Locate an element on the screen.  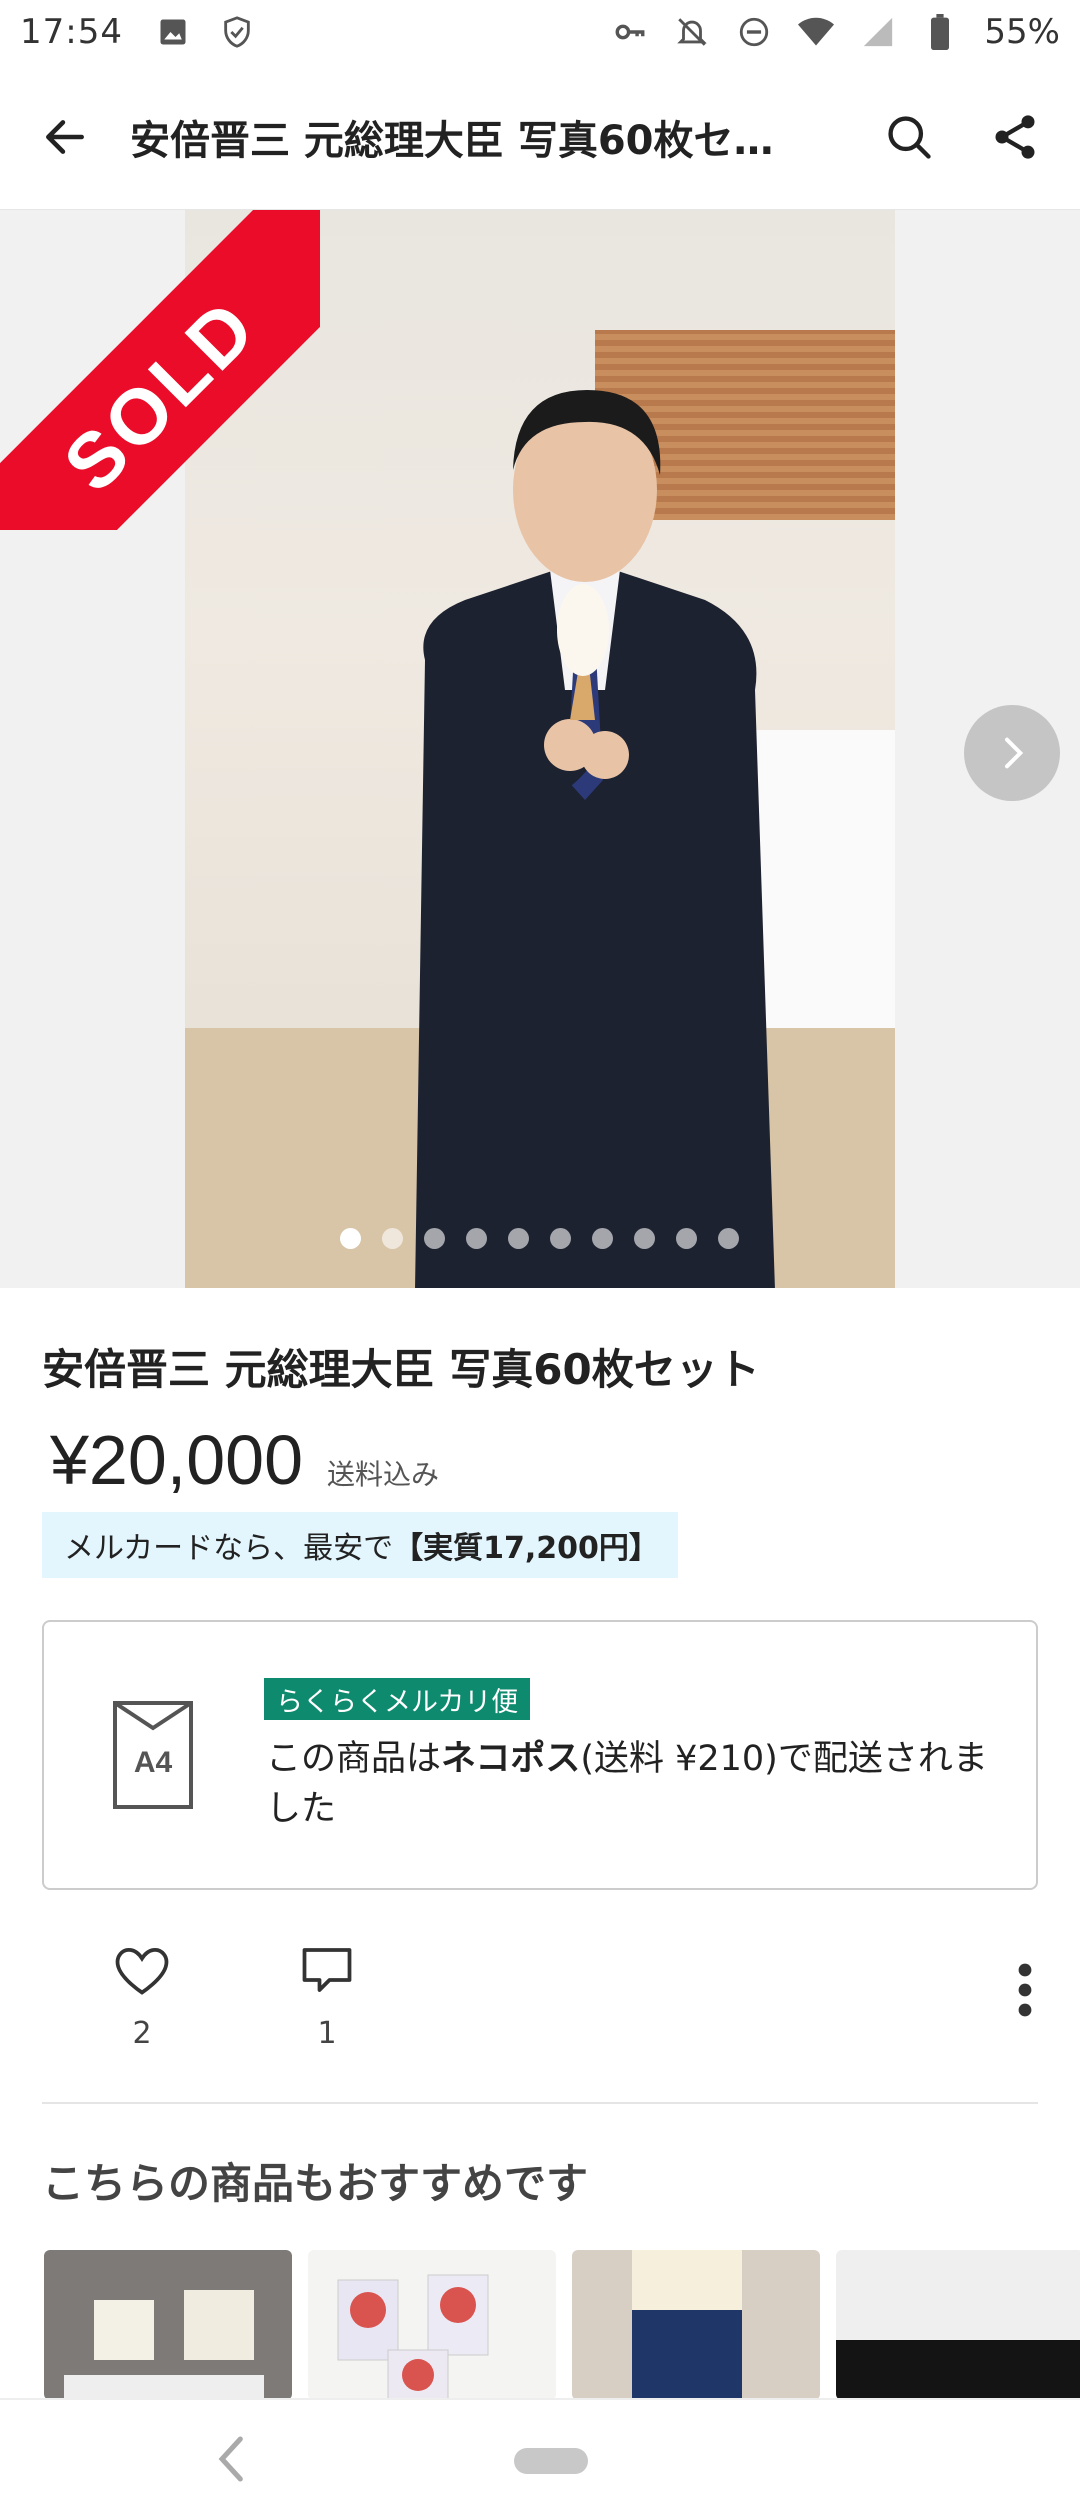
gallery-icon is located at coordinates (173, 32).